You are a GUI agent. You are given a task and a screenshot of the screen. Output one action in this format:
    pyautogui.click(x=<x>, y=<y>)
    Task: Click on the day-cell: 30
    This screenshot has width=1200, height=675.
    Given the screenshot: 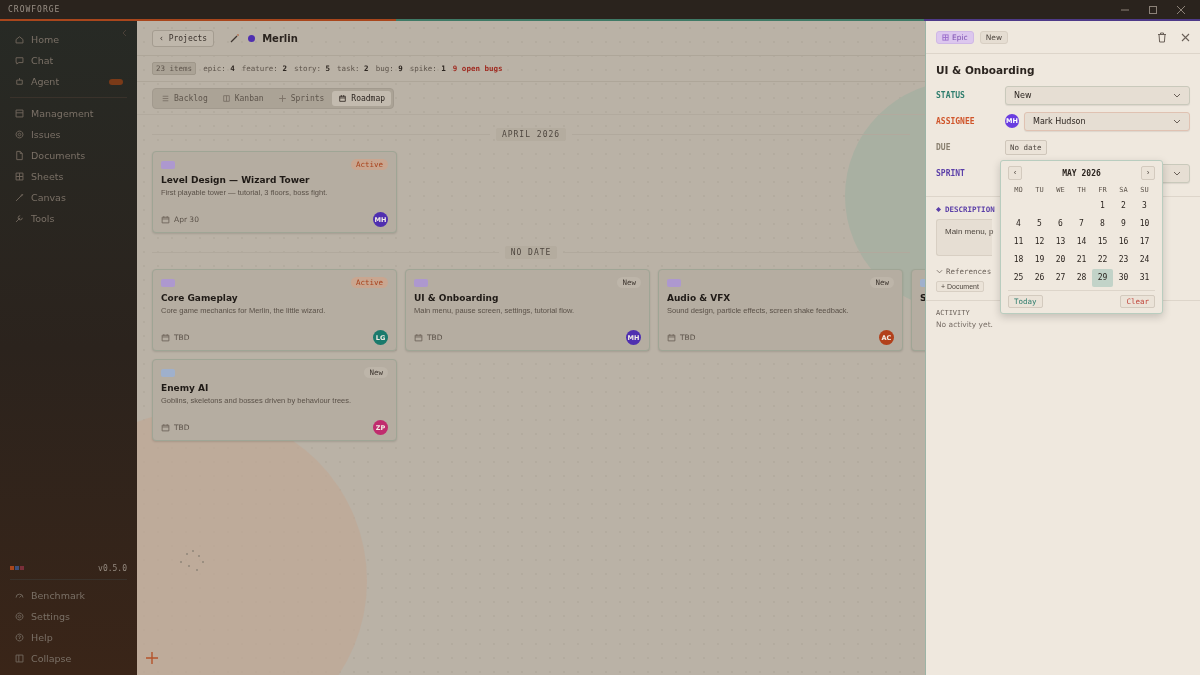 What is the action you would take?
    pyautogui.click(x=1123, y=278)
    